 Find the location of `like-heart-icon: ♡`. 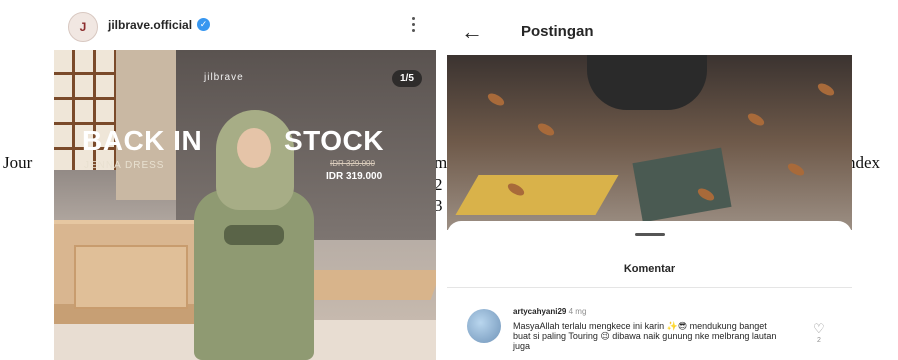

like-heart-icon: ♡ is located at coordinates (819, 329).